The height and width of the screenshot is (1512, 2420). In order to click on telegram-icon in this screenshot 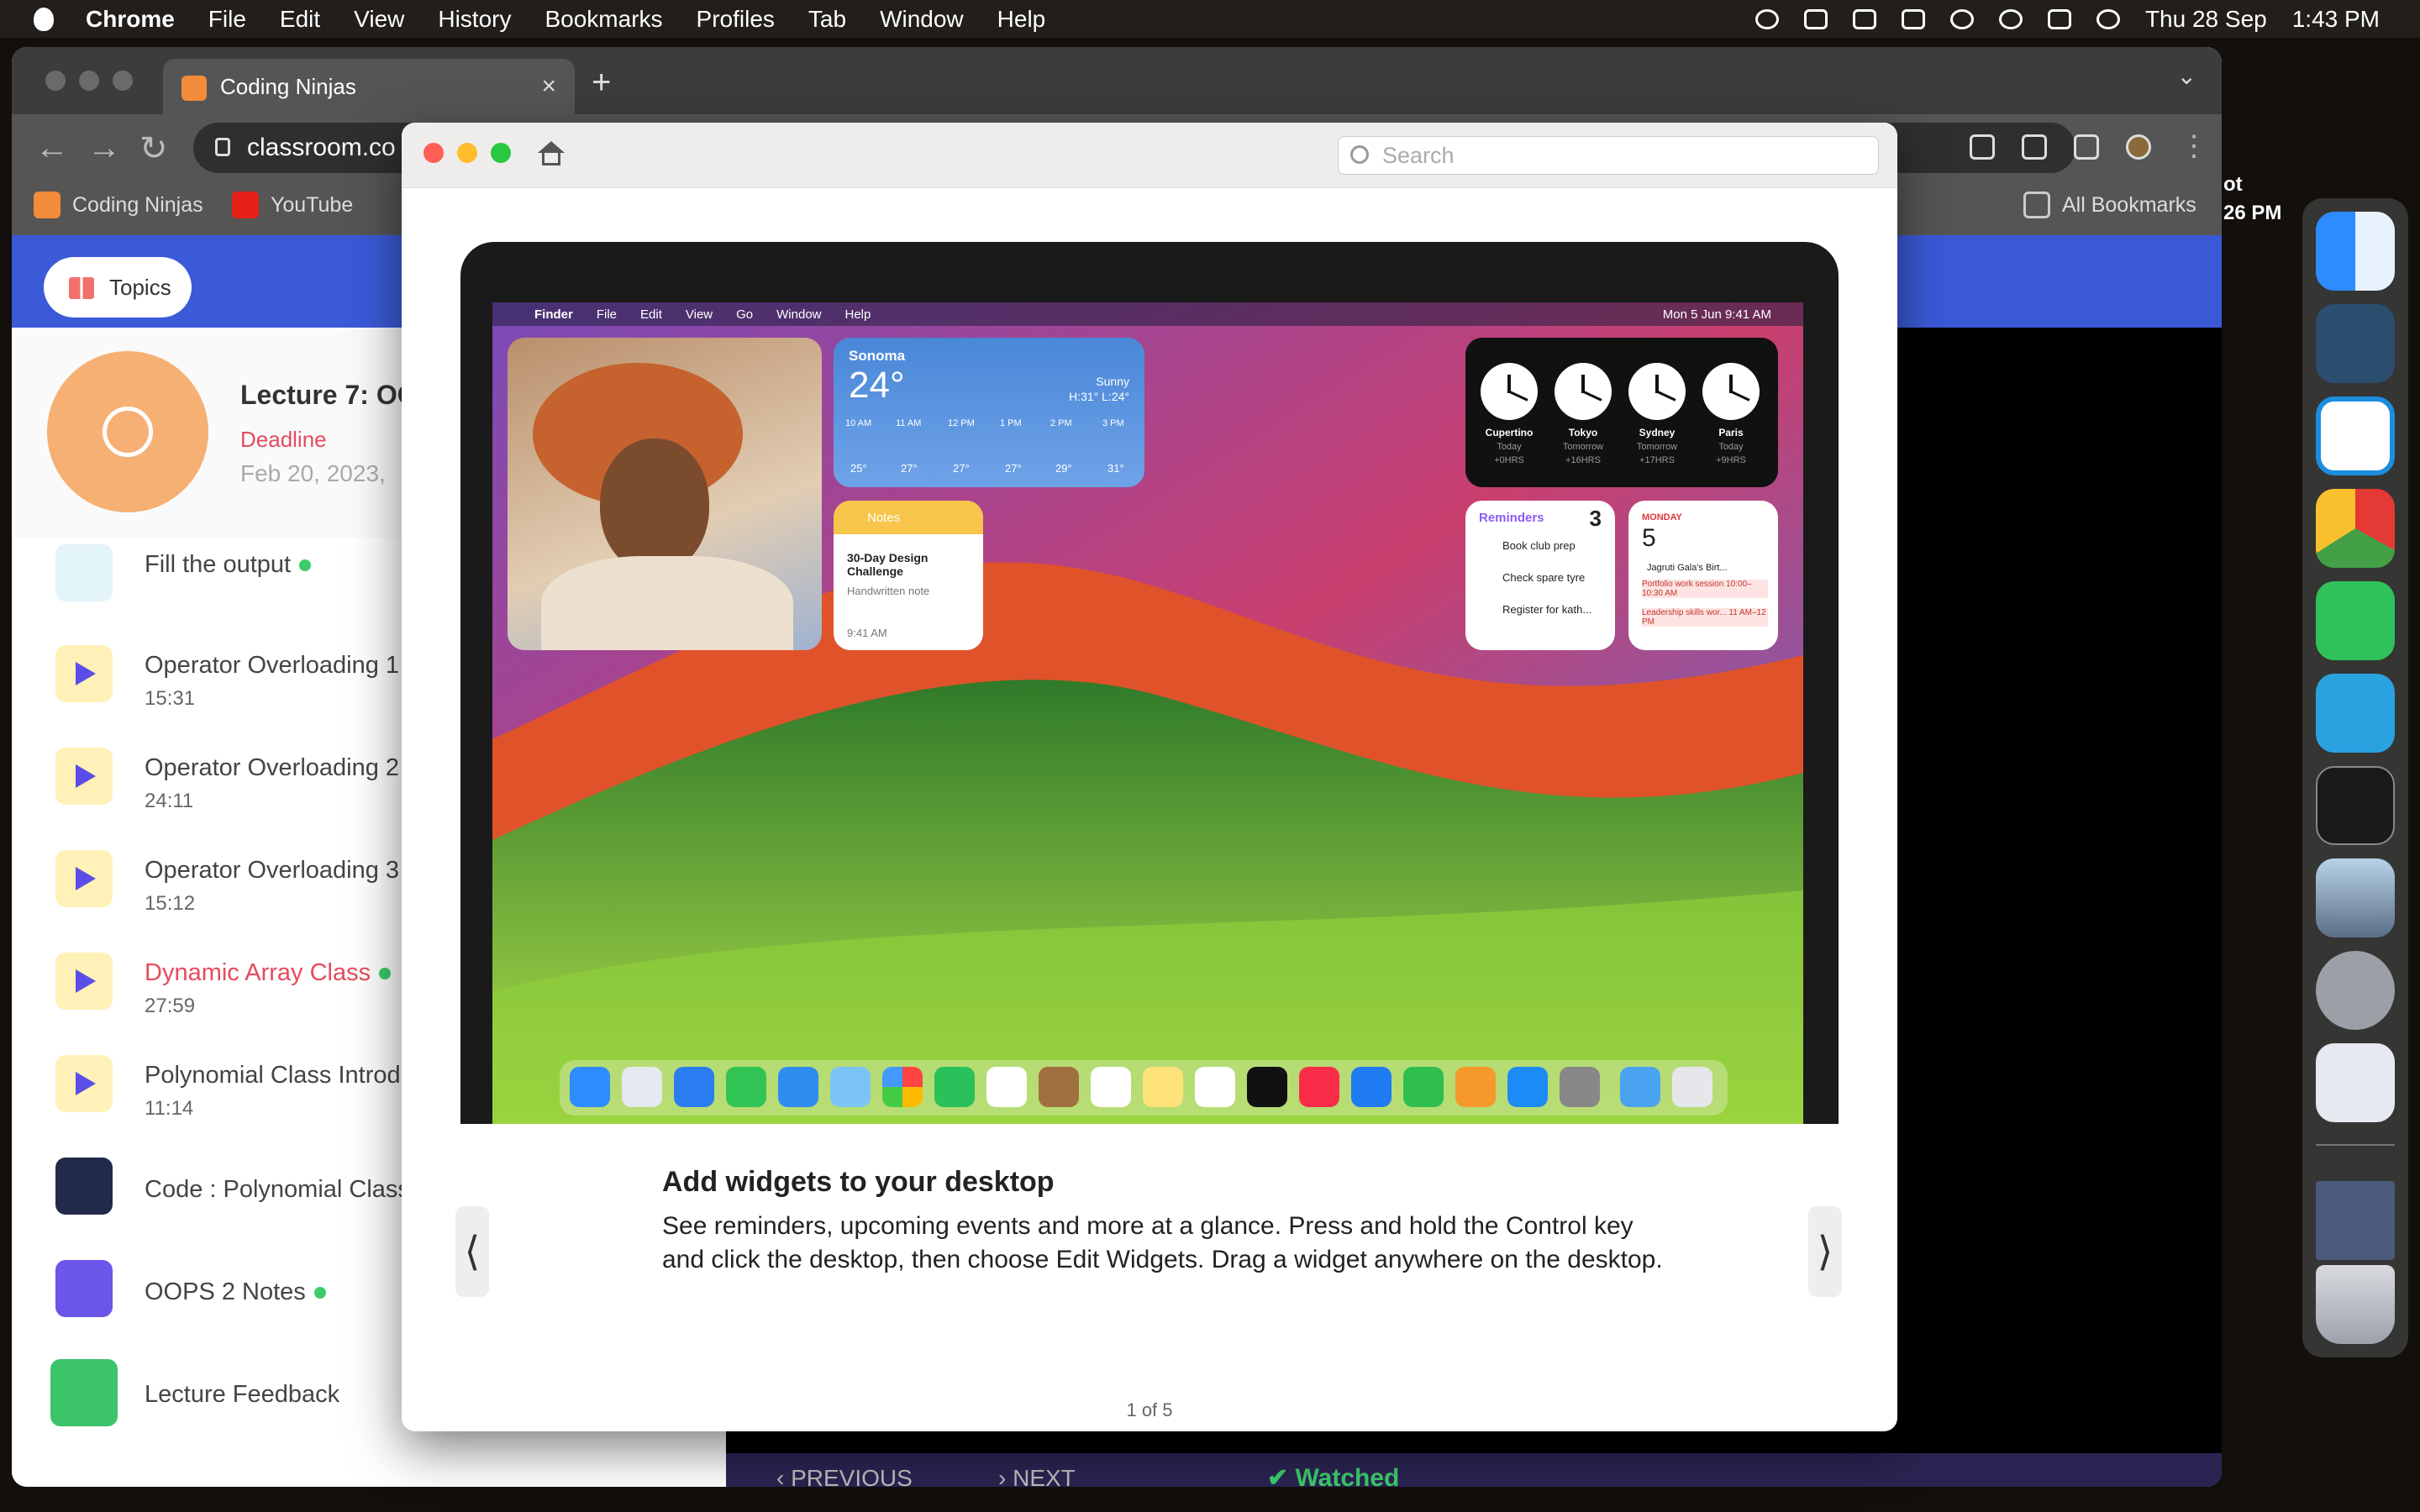, I will do `click(2355, 713)`.